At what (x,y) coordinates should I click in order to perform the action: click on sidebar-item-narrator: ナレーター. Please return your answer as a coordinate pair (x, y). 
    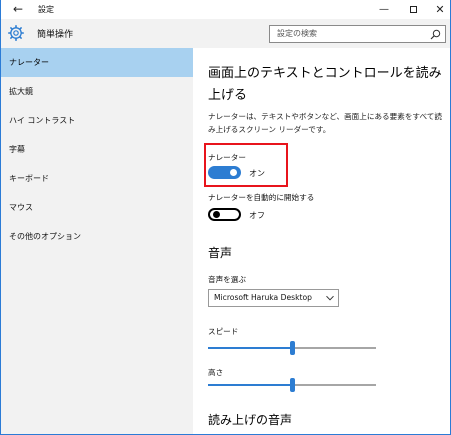
    Looking at the image, I should click on (97, 62).